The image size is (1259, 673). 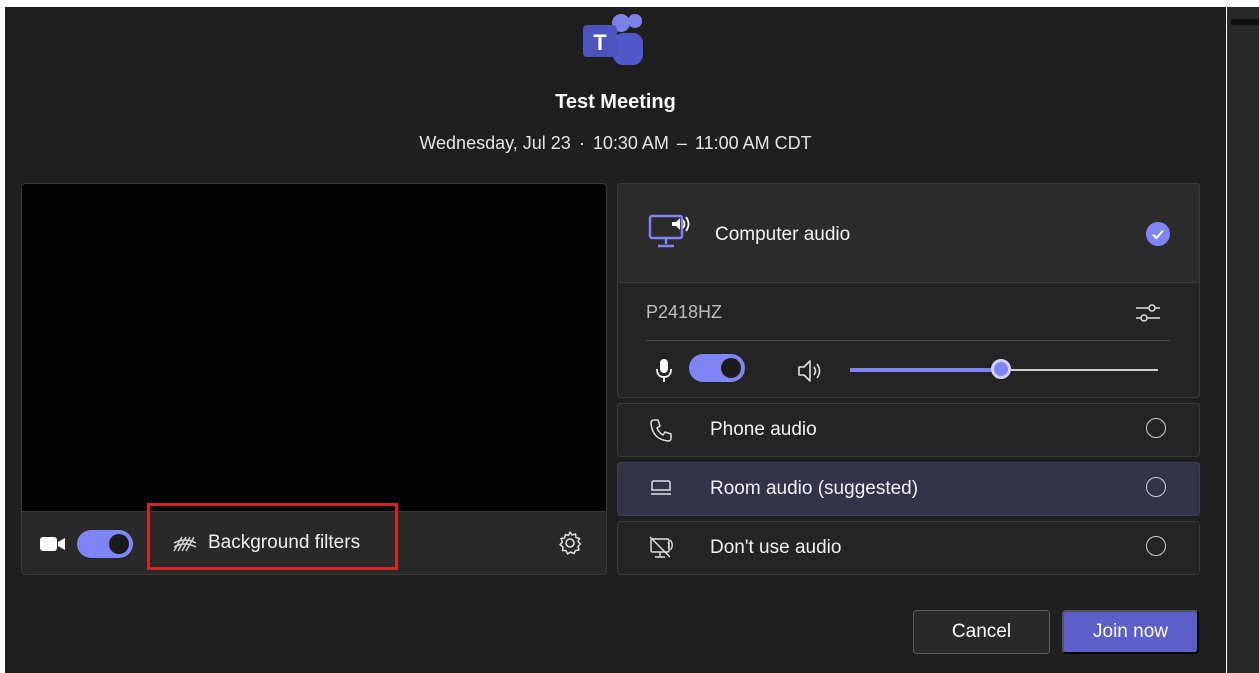 I want to click on teams-logo-icon: T, so click(x=613, y=39).